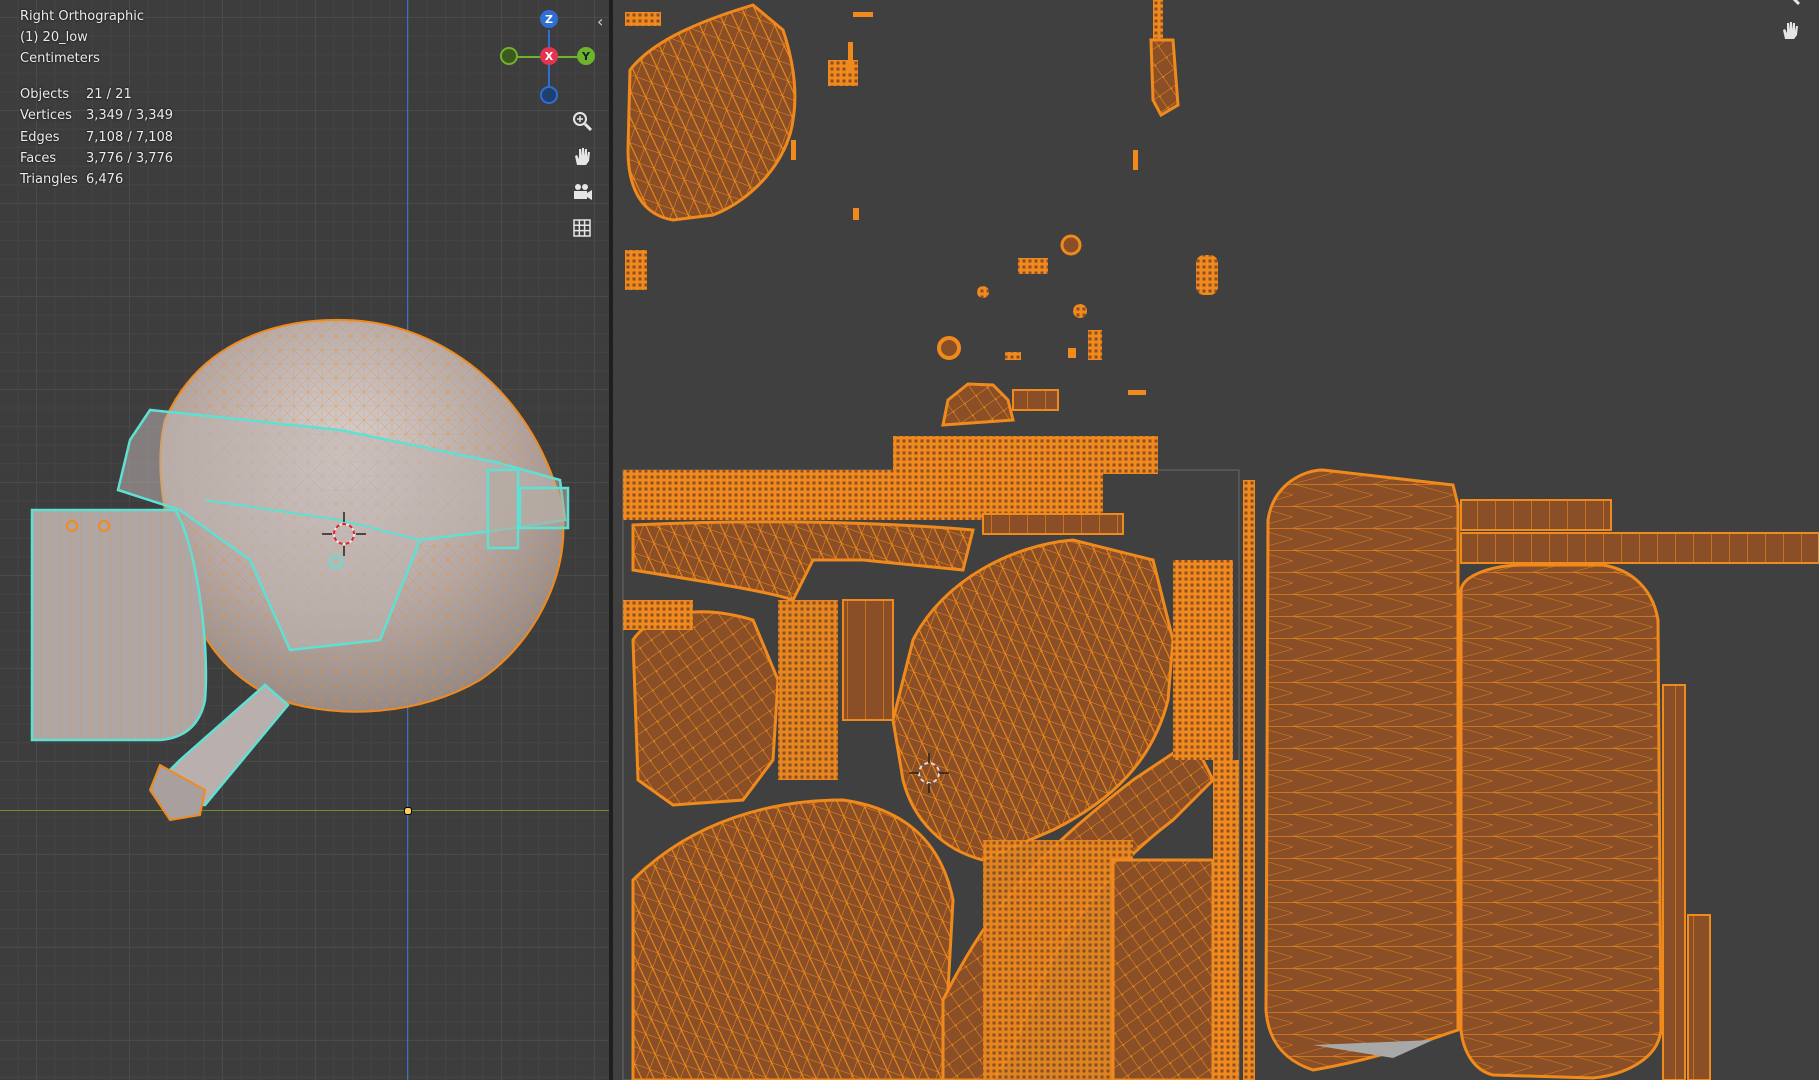 The height and width of the screenshot is (1080, 1819). What do you see at coordinates (600, 21) in the screenshot?
I see `collapse-toolbar-arrow: ‹` at bounding box center [600, 21].